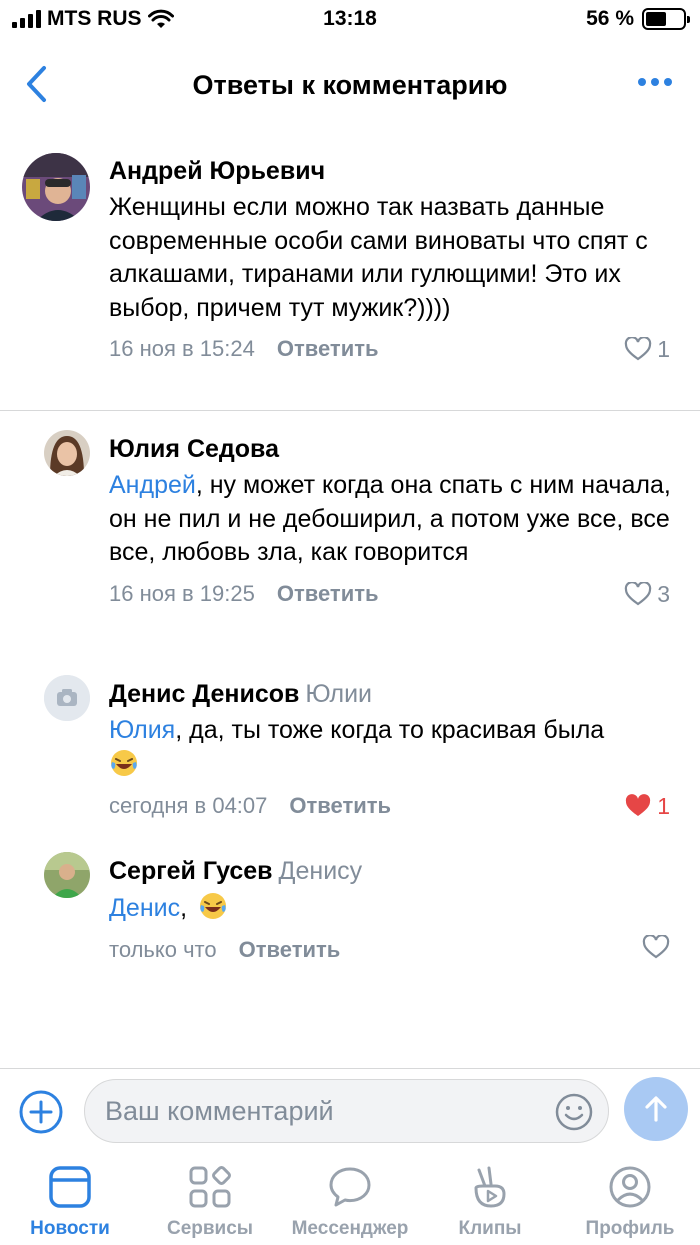 The height and width of the screenshot is (1245, 700). I want to click on tab-news: Новости, so click(70, 1199).